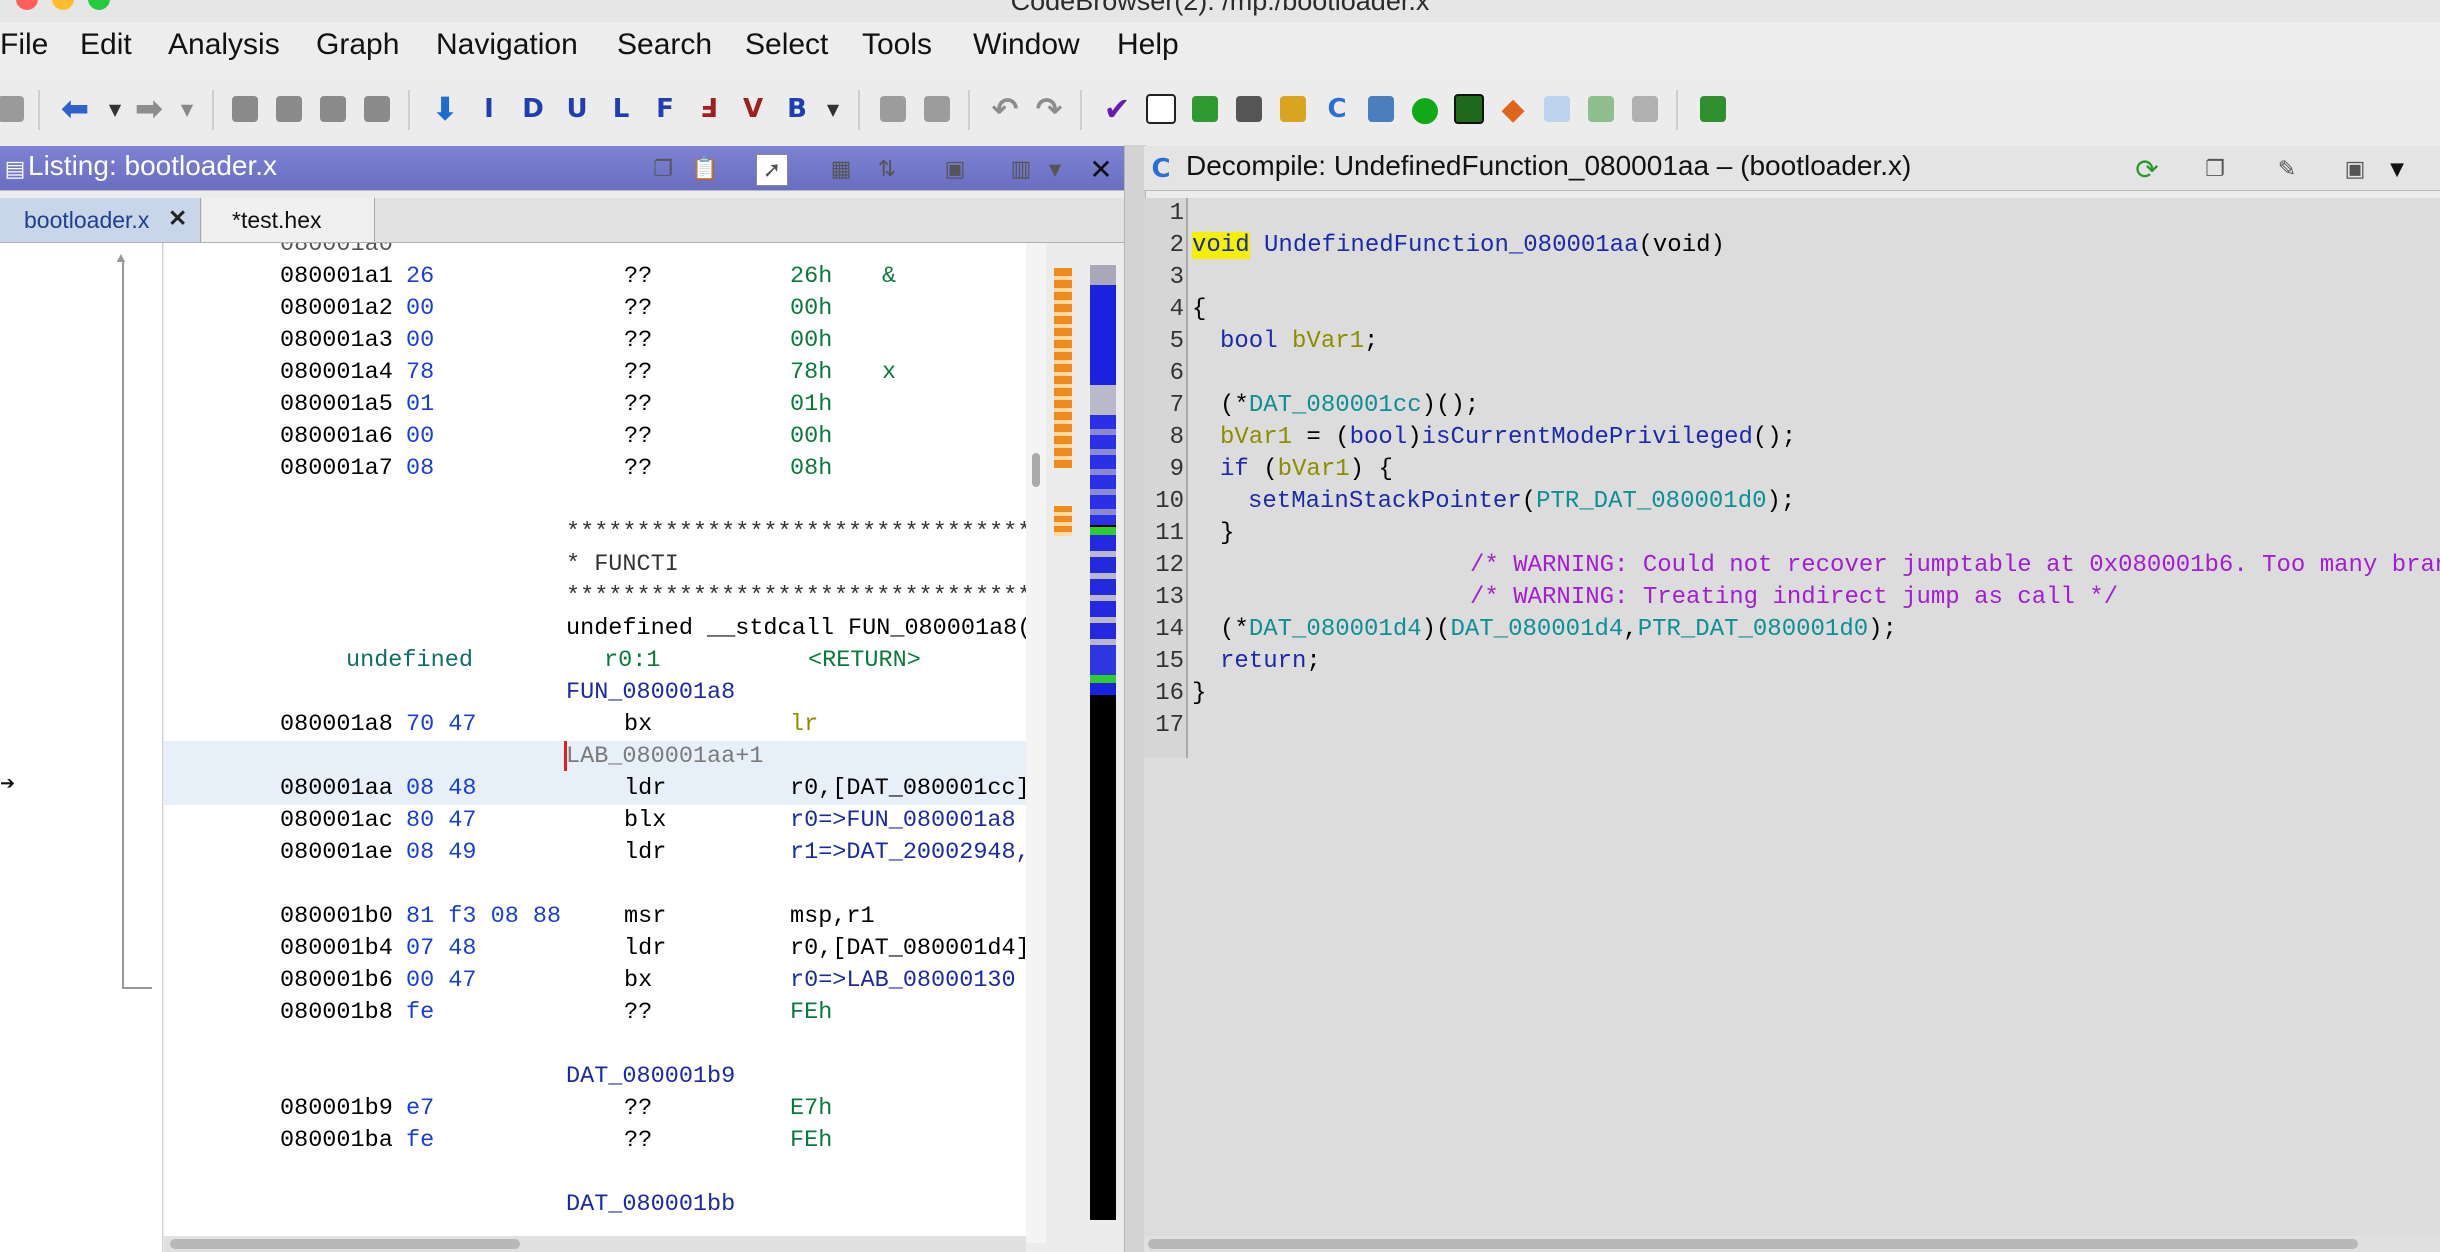 The width and height of the screenshot is (2440, 1252). Describe the element at coordinates (595, 341) in the screenshot. I see `listing-row: 080001a3 00 ?? 00h` at that location.